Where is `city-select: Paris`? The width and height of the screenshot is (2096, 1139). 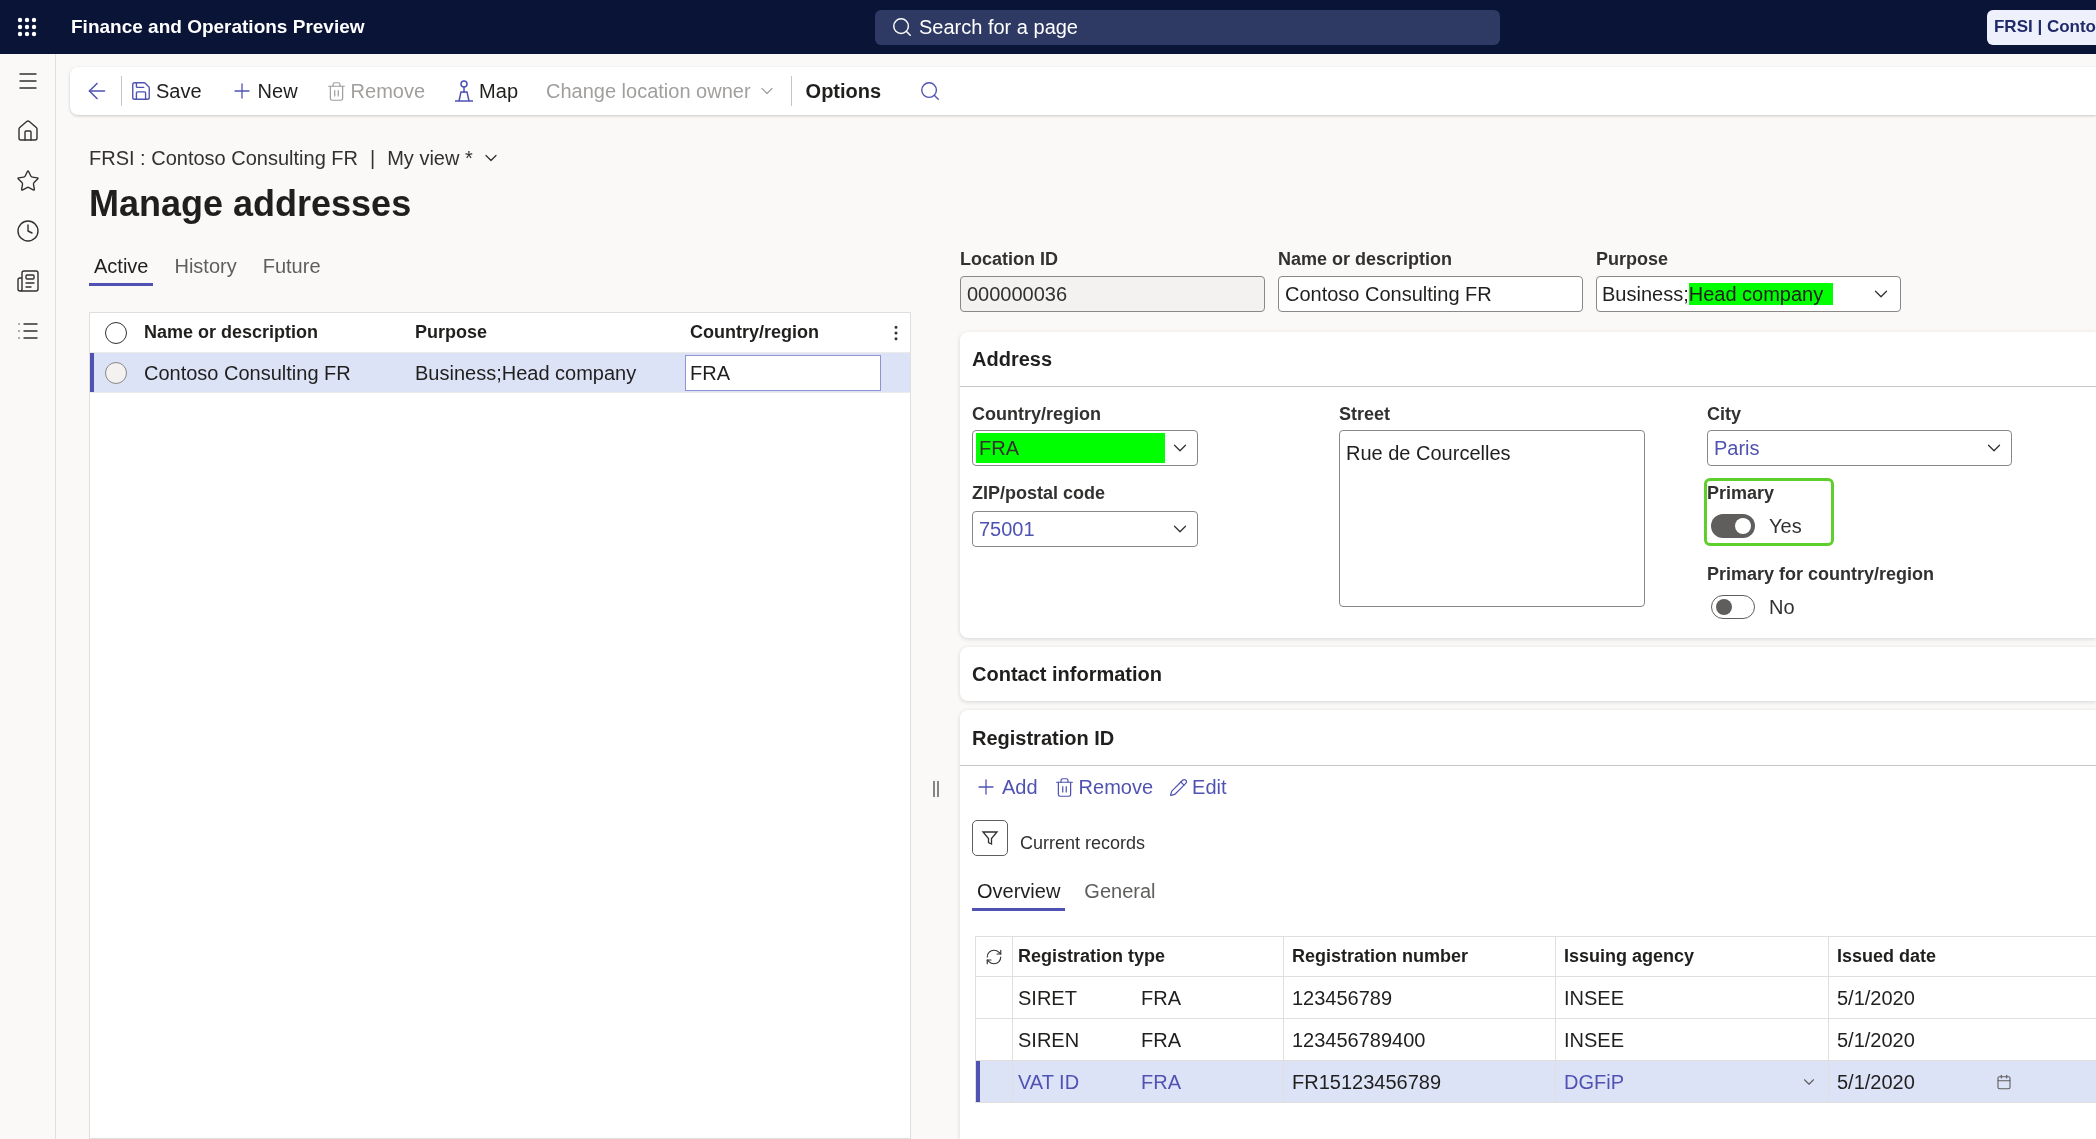 city-select: Paris is located at coordinates (1859, 448).